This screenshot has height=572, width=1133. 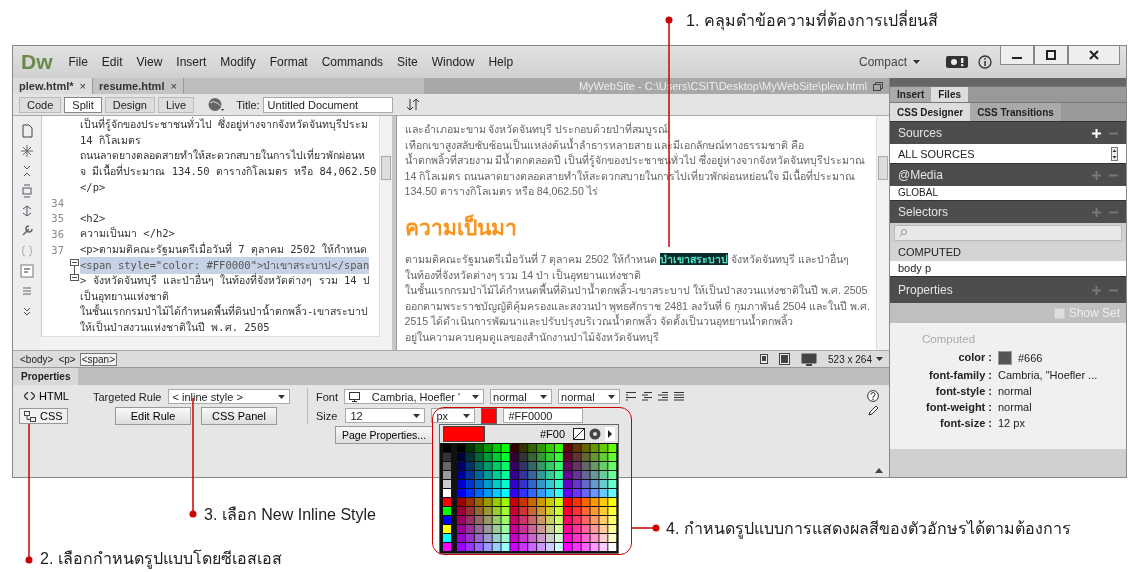 What do you see at coordinates (950, 94) in the screenshot?
I see `panel-tab: Files` at bounding box center [950, 94].